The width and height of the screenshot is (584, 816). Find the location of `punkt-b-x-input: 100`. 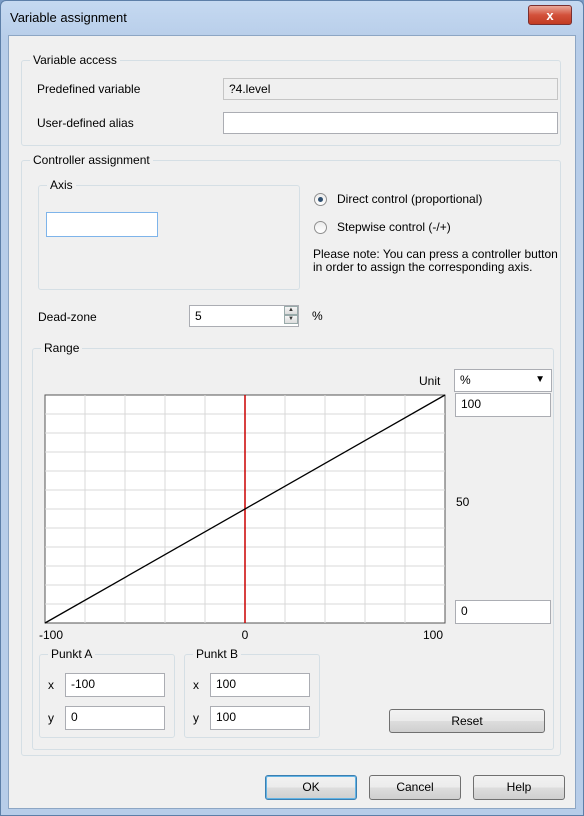

punkt-b-x-input: 100 is located at coordinates (260, 685).